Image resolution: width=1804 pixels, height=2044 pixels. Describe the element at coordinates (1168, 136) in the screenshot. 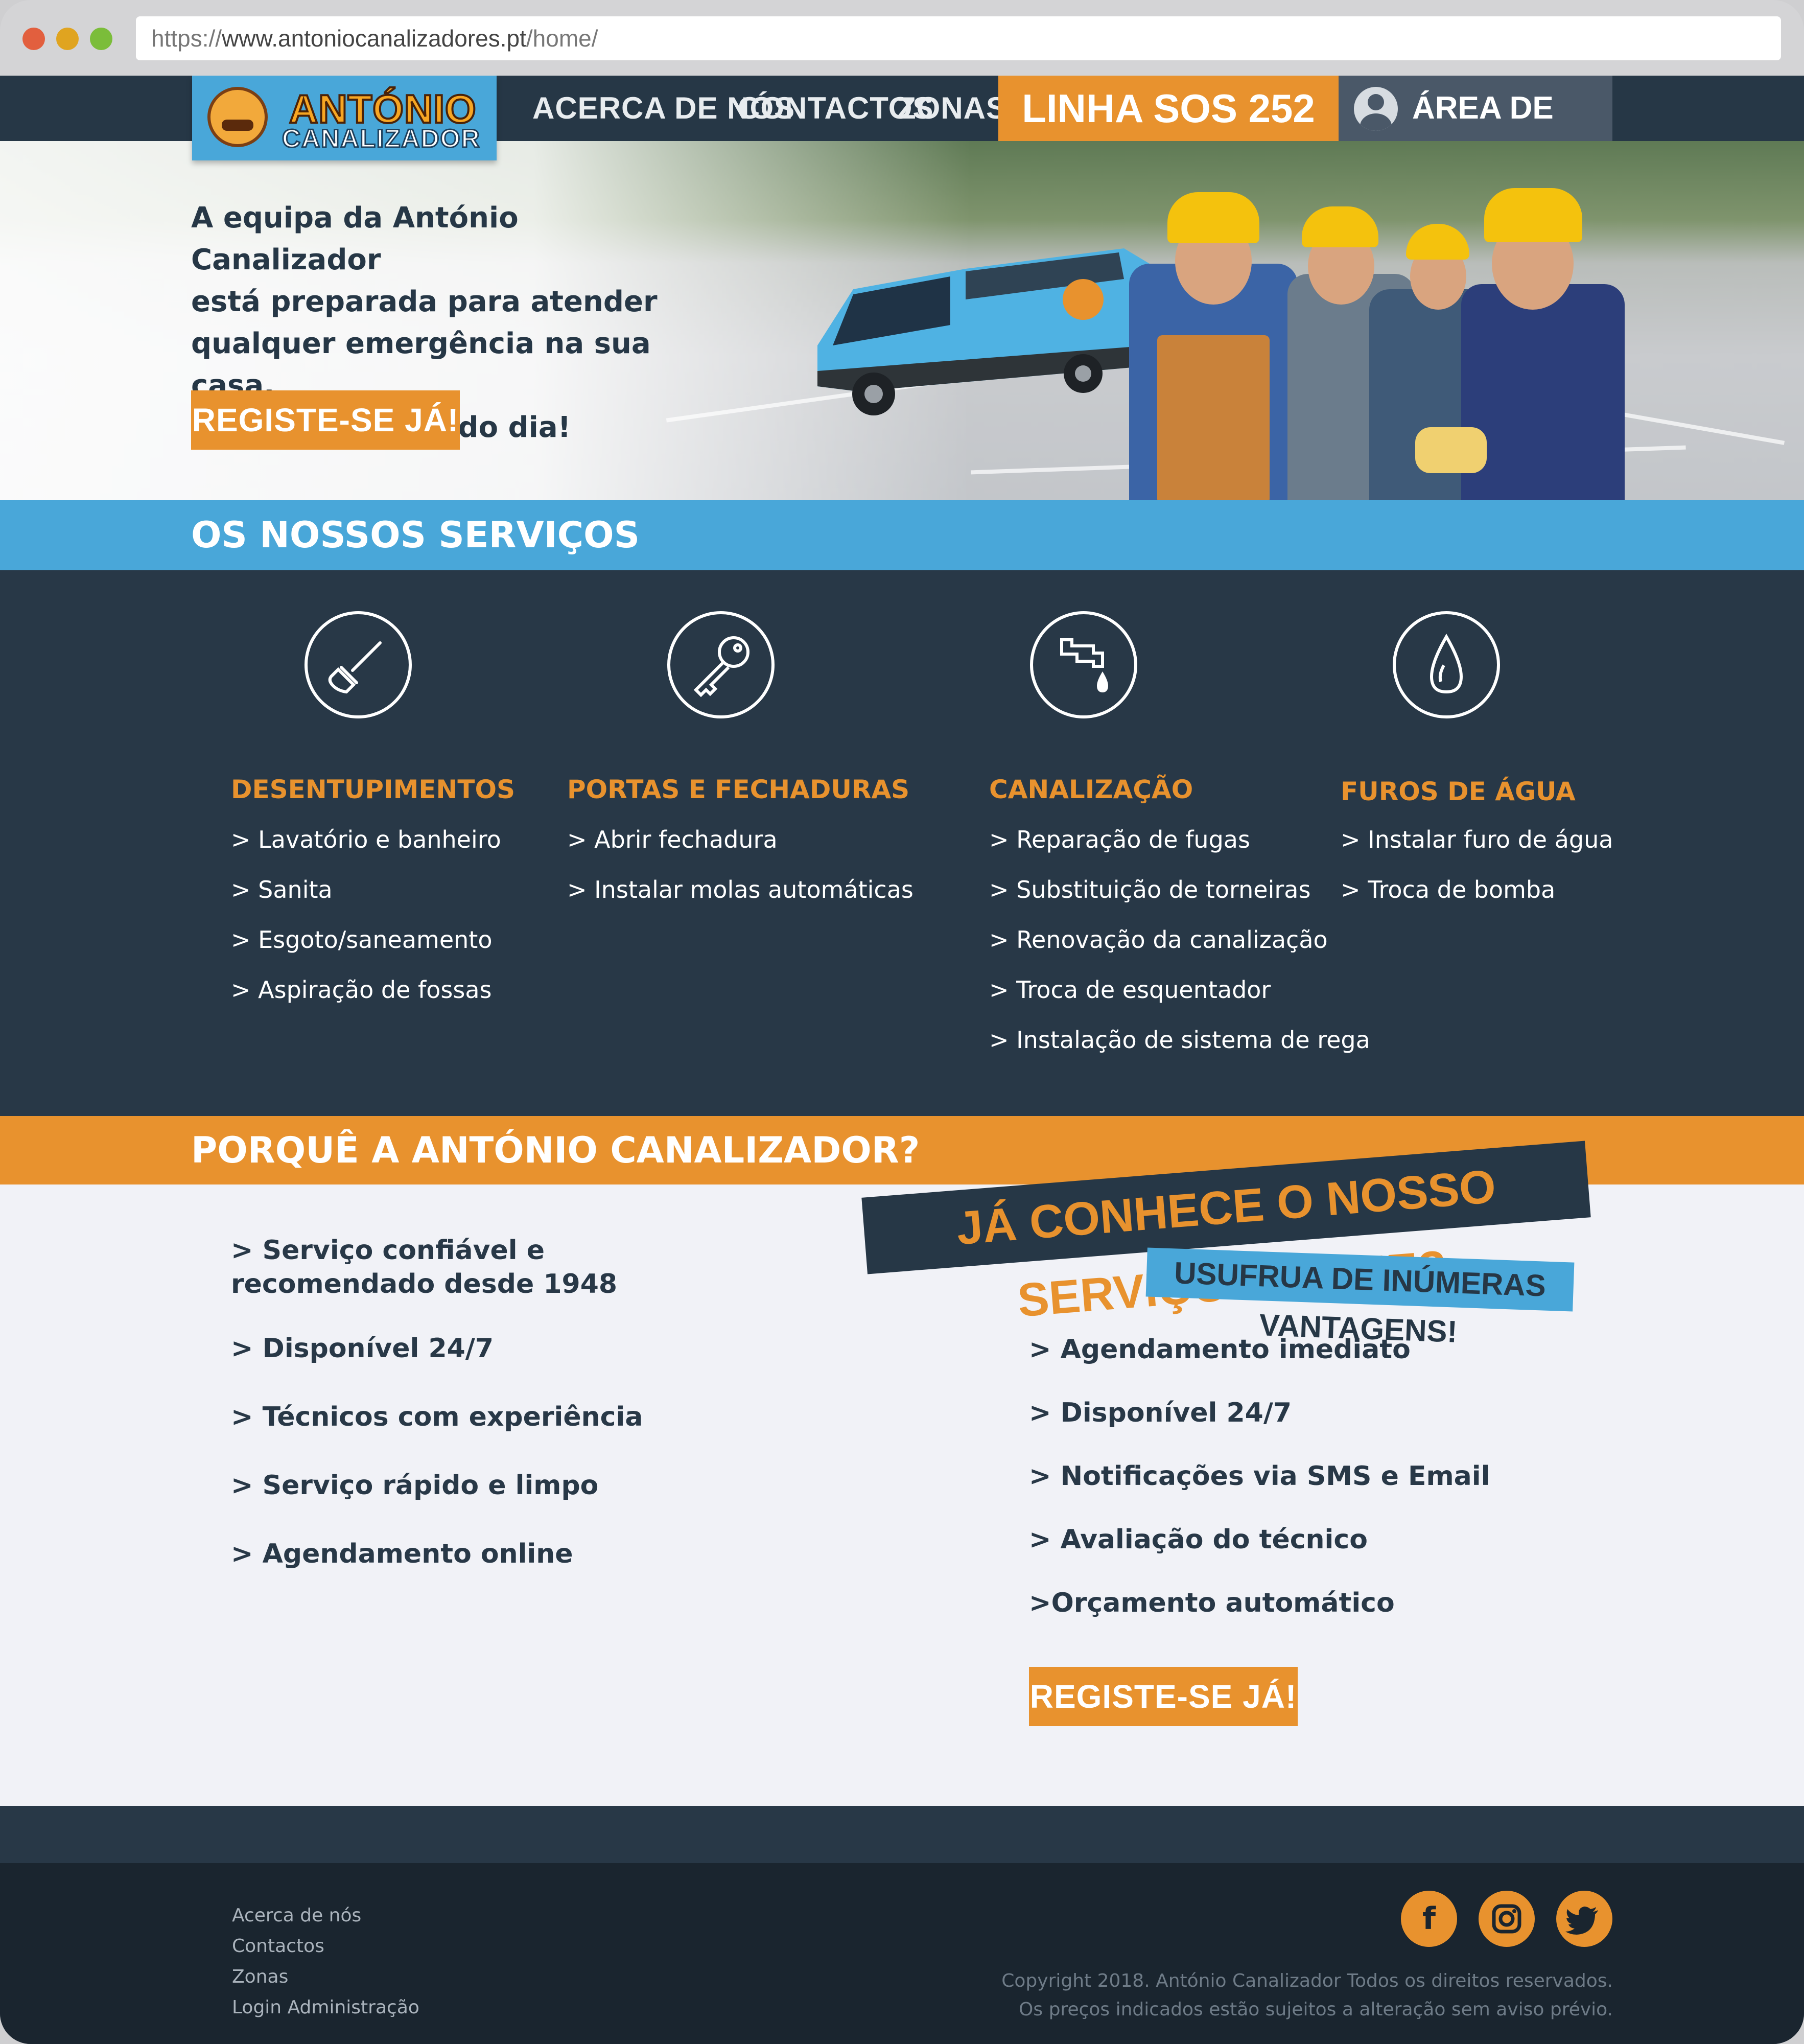

I see `sos-phone-line: LINHA SOS 252 202 303` at that location.